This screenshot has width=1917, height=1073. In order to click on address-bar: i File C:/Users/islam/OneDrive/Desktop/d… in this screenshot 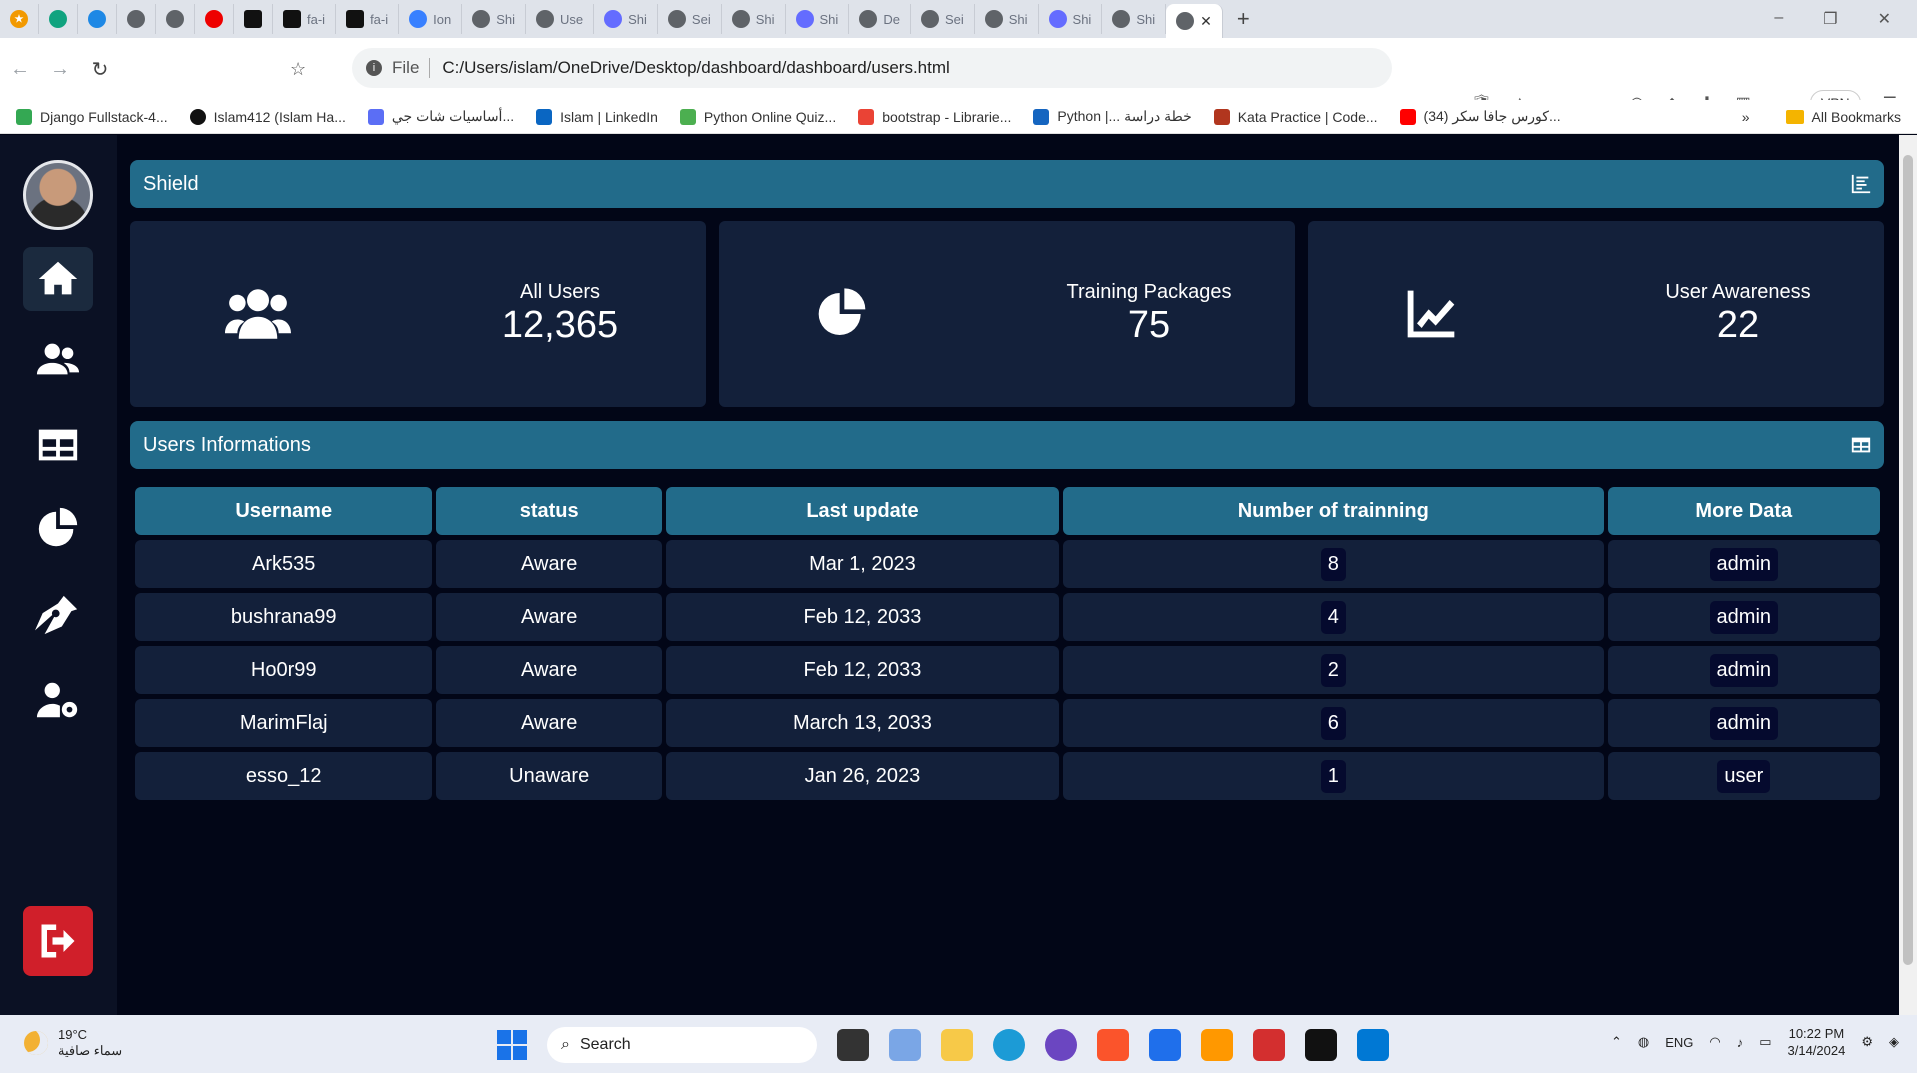, I will do `click(872, 68)`.